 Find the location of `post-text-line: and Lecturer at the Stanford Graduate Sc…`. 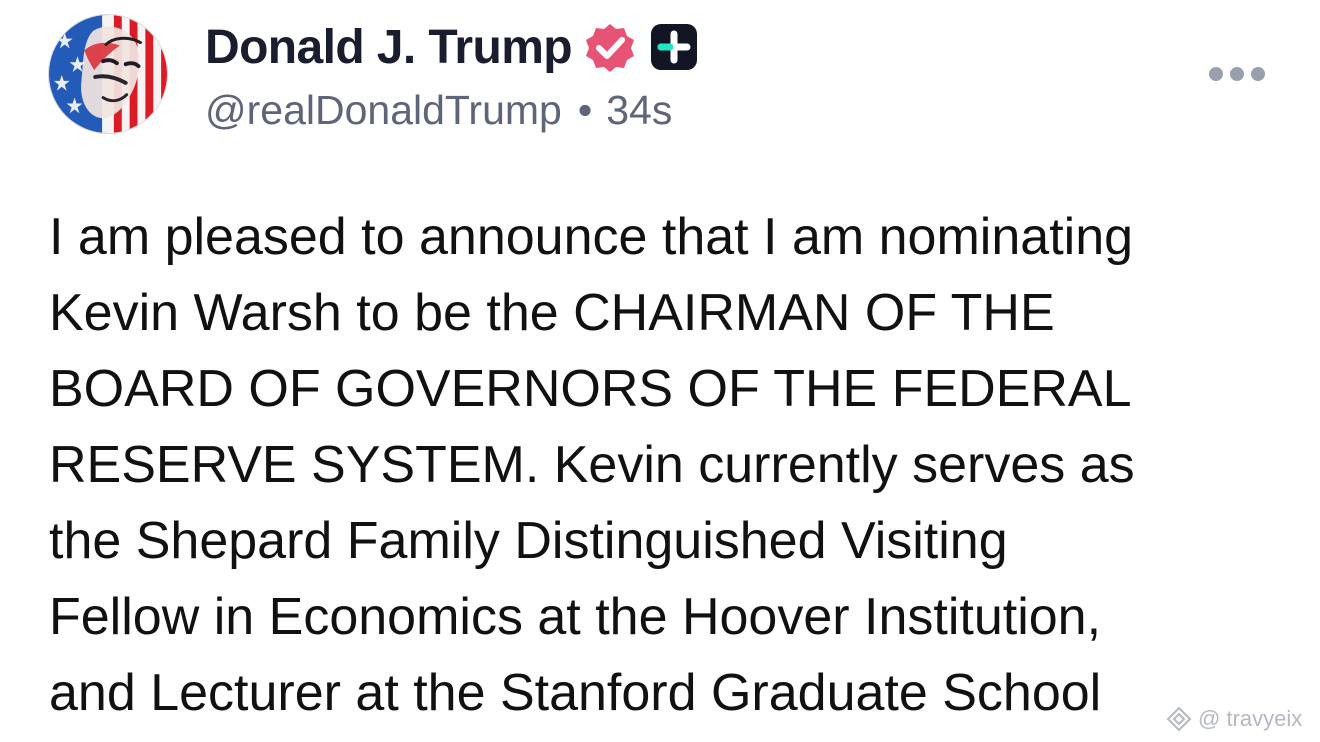

post-text-line: and Lecturer at the Stanford Graduate Sc… is located at coordinates (575, 693).